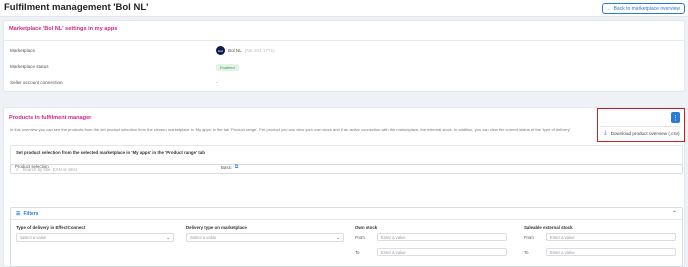  Describe the element at coordinates (23, 50) in the screenshot. I see `marketplace-label: Marketplace` at that location.